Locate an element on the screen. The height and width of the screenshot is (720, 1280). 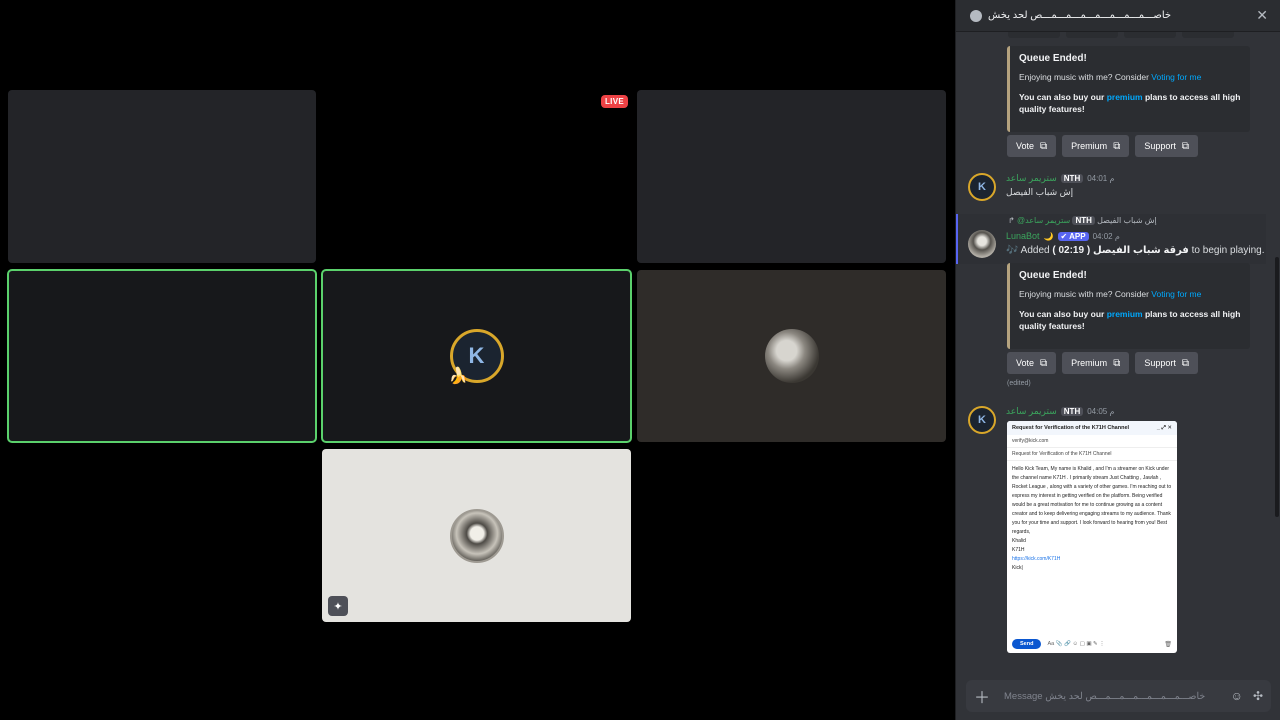
scrollbar is located at coordinates (1277, 387).